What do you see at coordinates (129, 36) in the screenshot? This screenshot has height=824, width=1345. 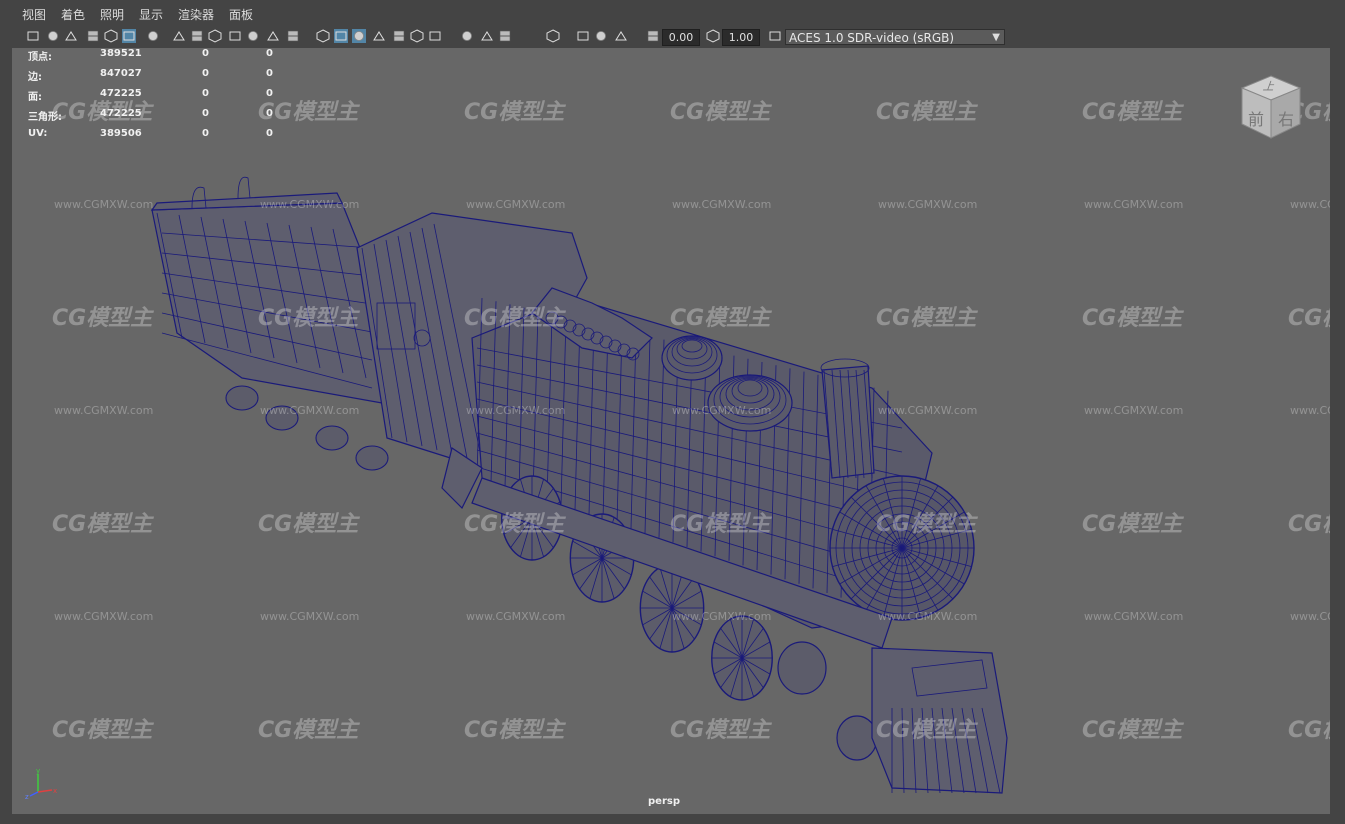 I see `grease-pencil-icon` at bounding box center [129, 36].